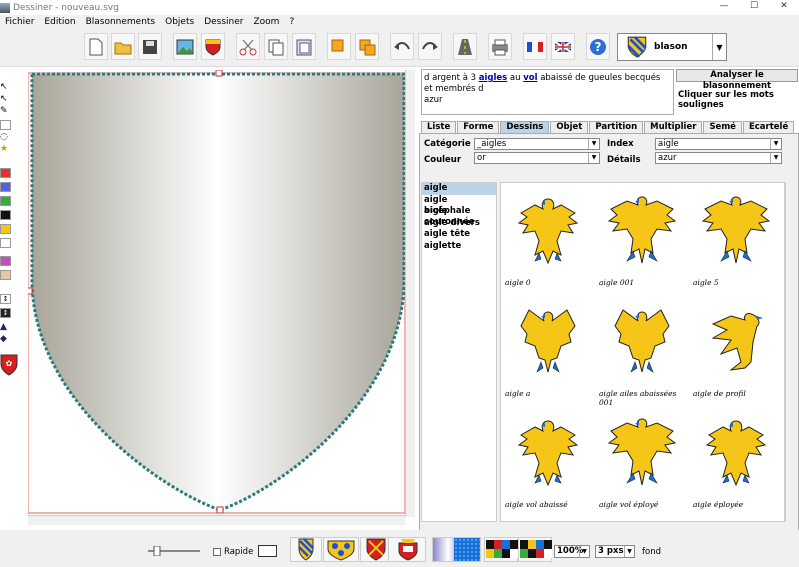 The height and width of the screenshot is (567, 799). Describe the element at coordinates (217, 552) in the screenshot. I see `rapide-checkbox` at that location.